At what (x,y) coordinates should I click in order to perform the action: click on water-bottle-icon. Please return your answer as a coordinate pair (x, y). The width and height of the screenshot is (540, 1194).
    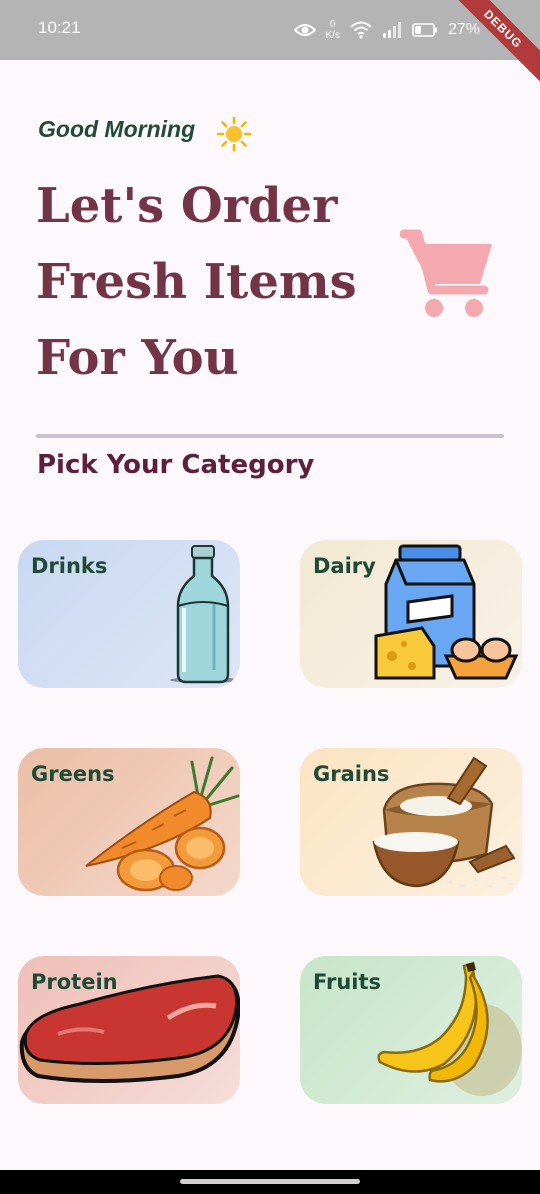
    Looking at the image, I should click on (204, 614).